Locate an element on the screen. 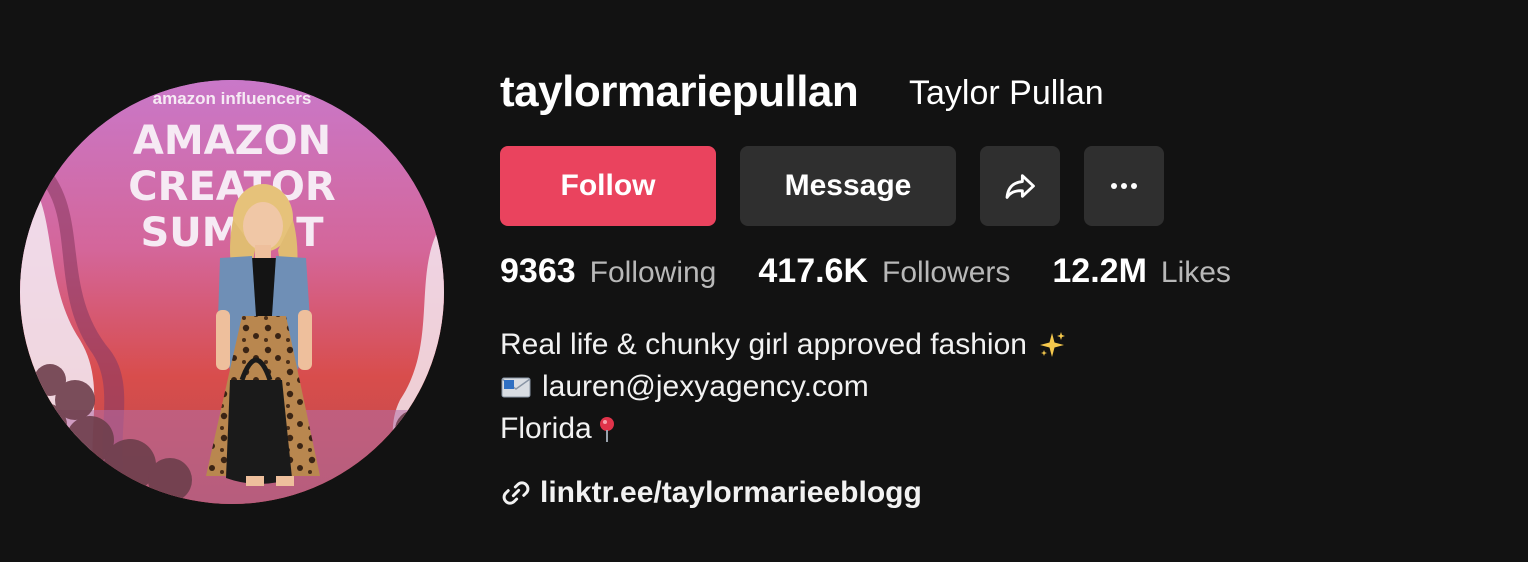 This screenshot has height=562, width=1528. follow-button: Follow is located at coordinates (608, 186).